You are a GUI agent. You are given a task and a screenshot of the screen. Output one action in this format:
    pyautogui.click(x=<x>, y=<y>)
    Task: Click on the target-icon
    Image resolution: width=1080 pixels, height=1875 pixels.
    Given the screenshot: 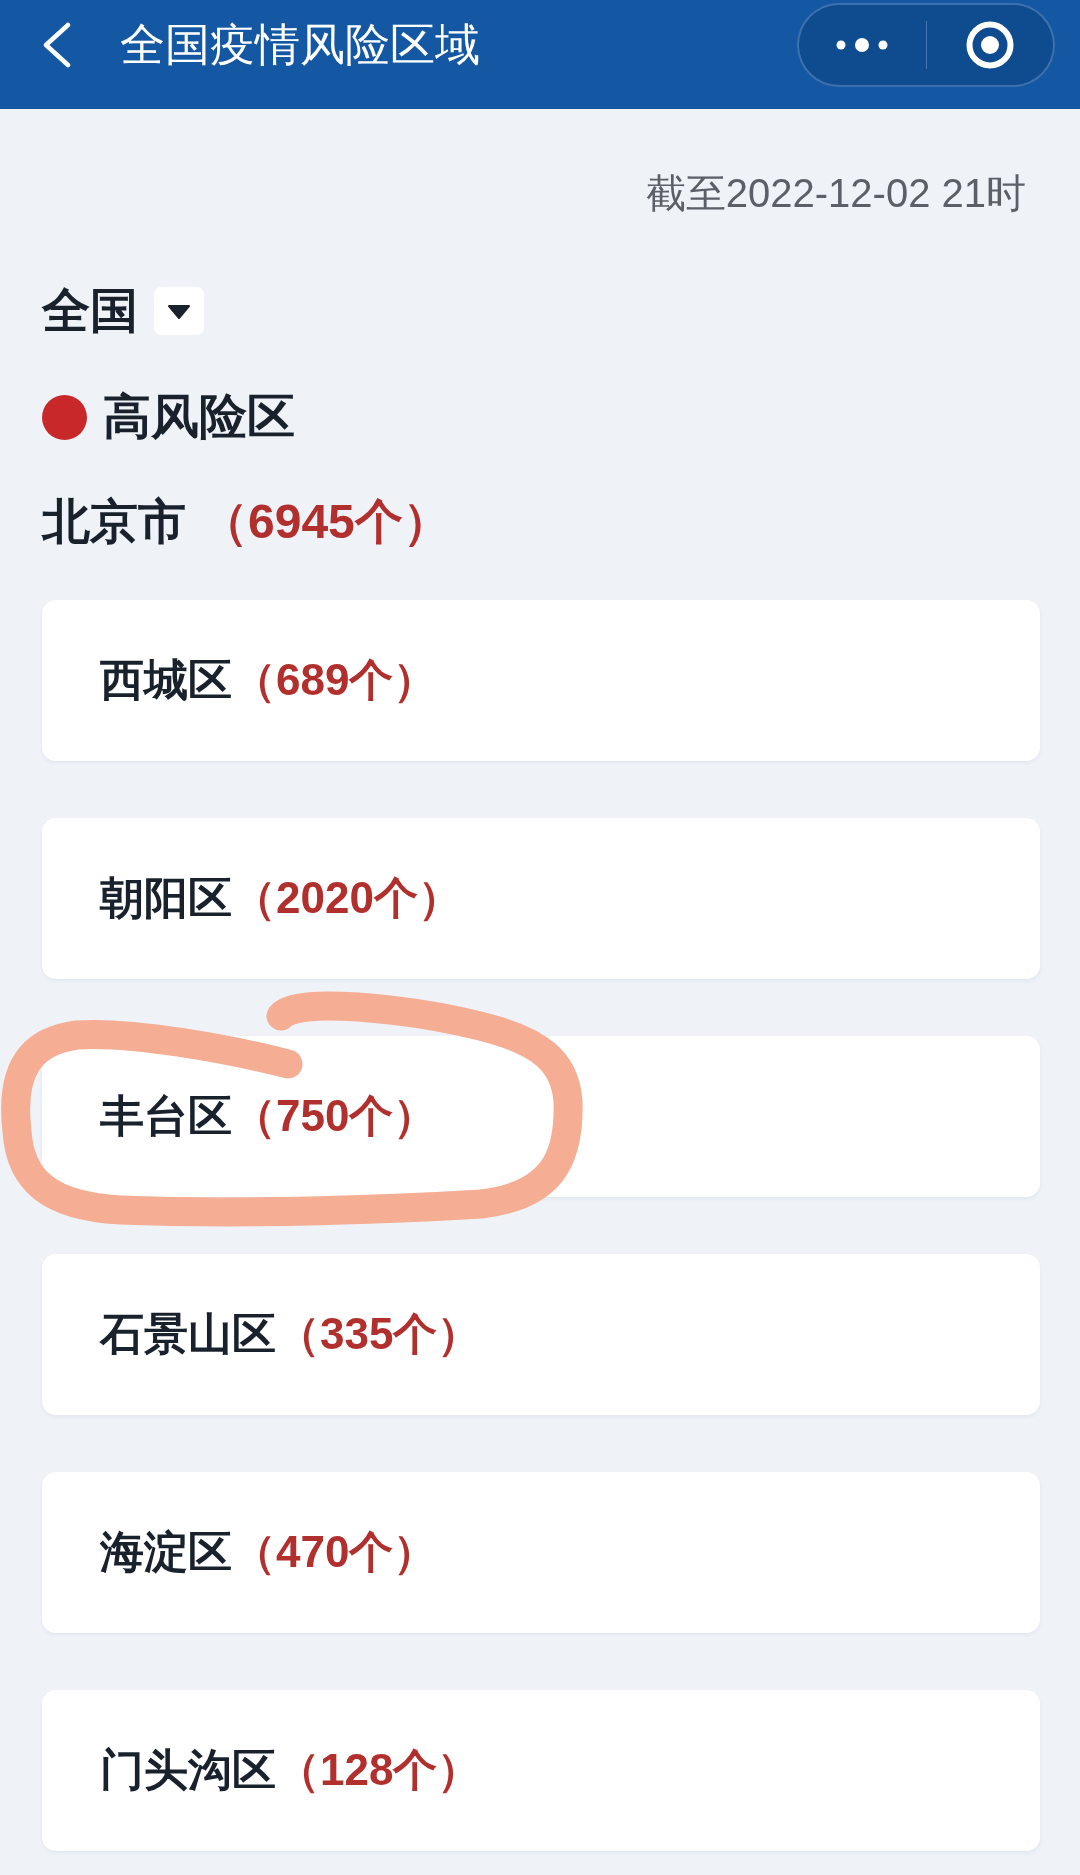 What is the action you would take?
    pyautogui.click(x=989, y=45)
    